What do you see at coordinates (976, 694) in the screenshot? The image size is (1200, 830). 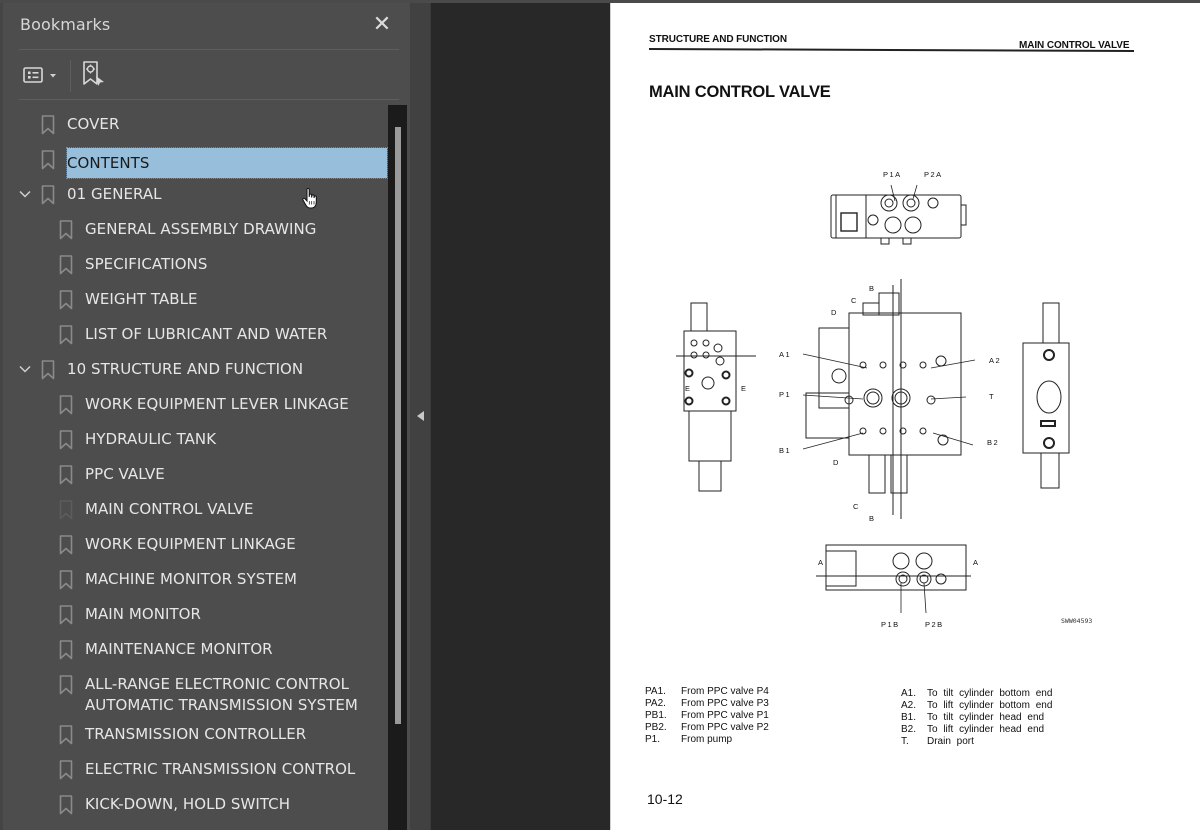 I see `legend-row: A1. To tilt cylinder bottom end` at bounding box center [976, 694].